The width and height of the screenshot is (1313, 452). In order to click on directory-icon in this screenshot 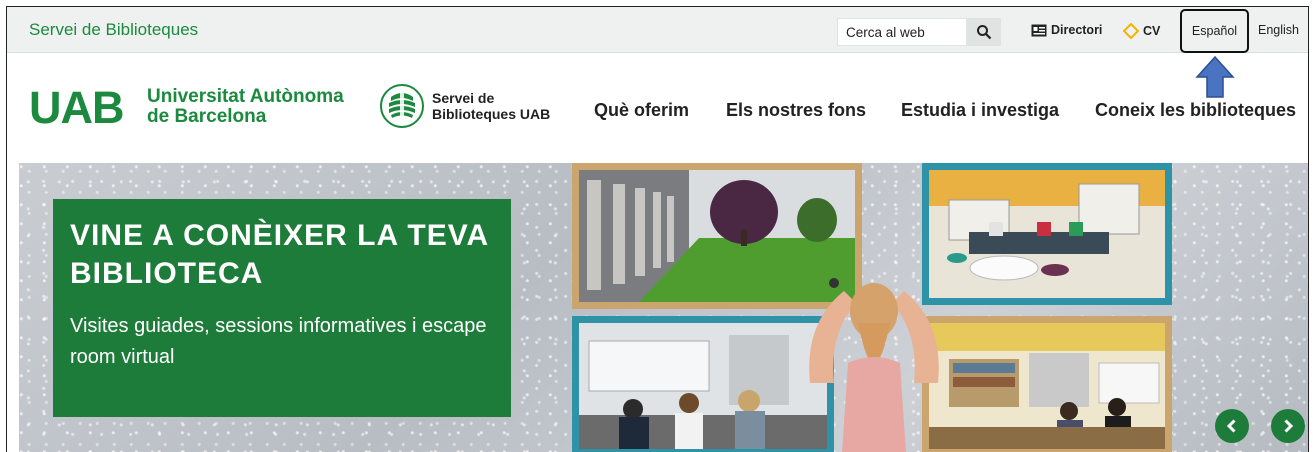, I will do `click(1039, 30)`.